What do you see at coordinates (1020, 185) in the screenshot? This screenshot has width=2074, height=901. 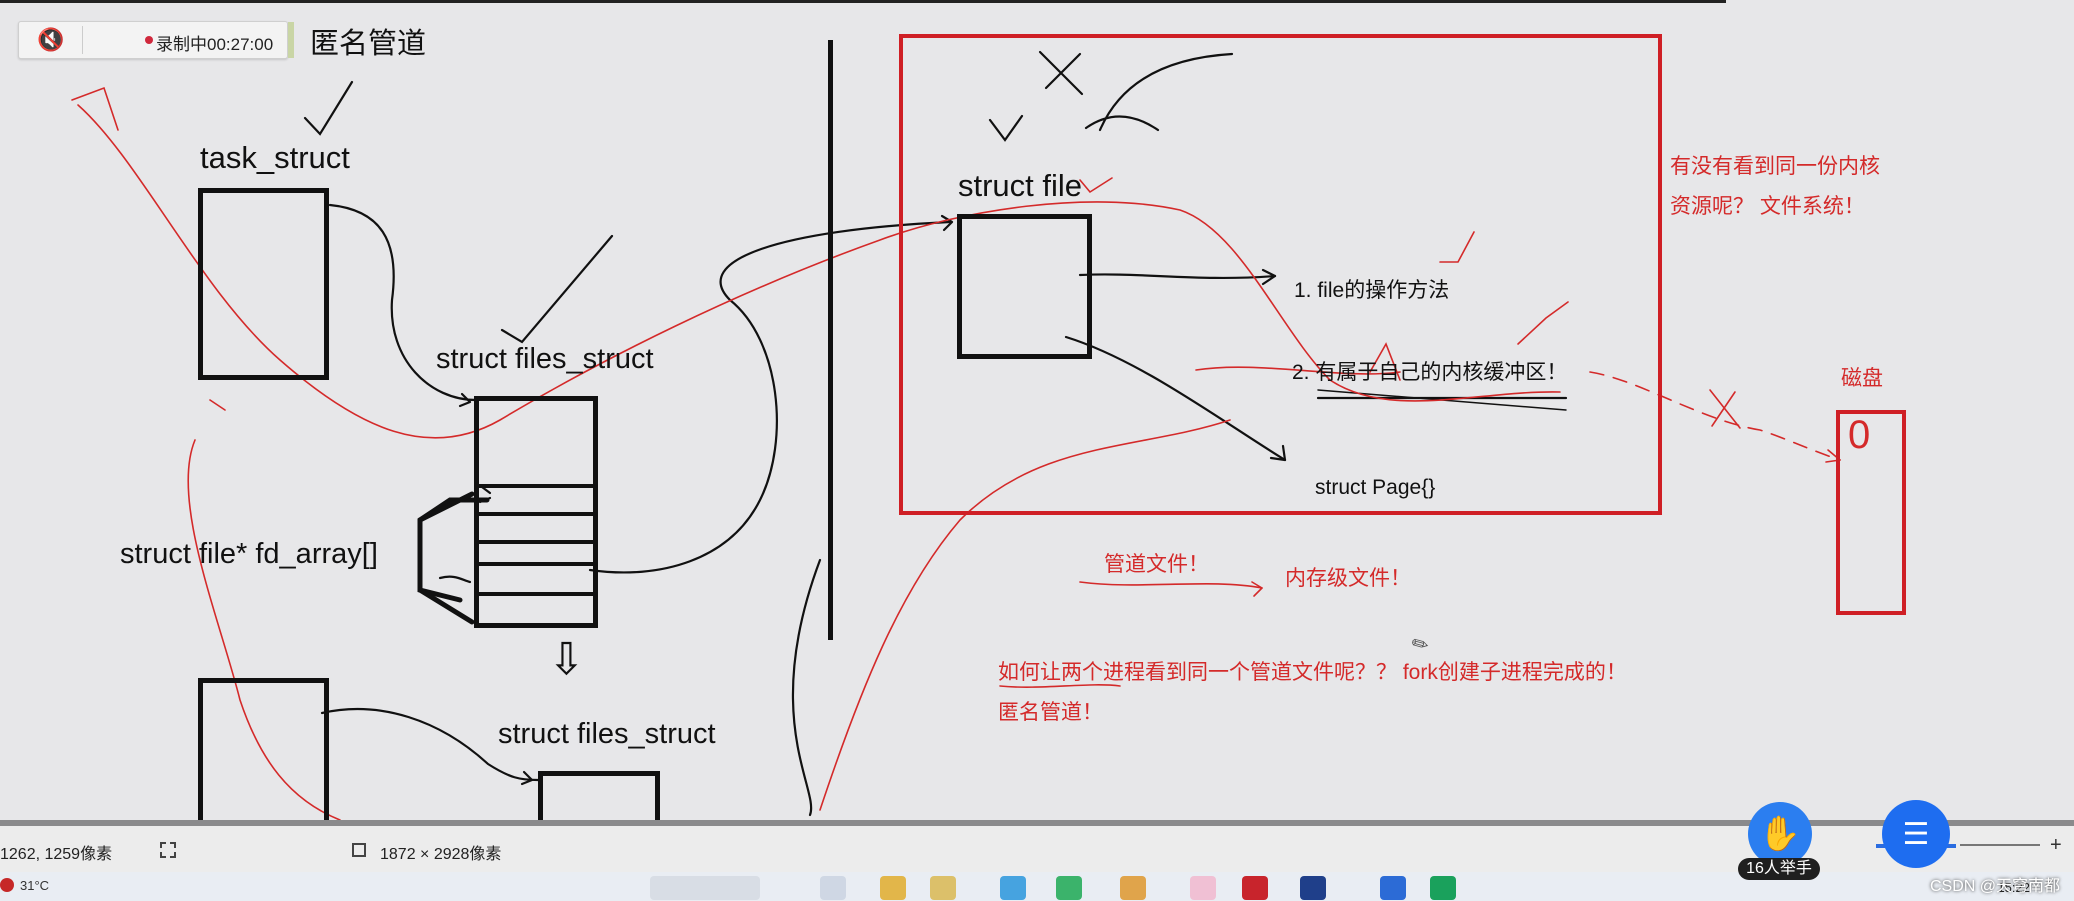 I see `struct-file-label: struct file` at bounding box center [1020, 185].